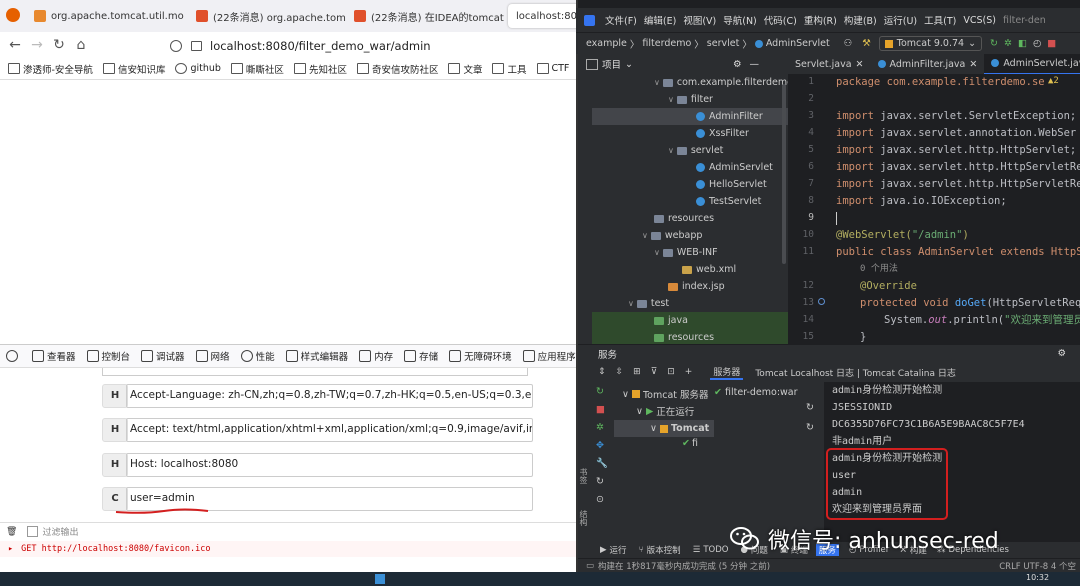 Image resolution: width=1080 pixels, height=586 pixels. What do you see at coordinates (689, 372) in the screenshot?
I see `add-icon: +` at bounding box center [689, 372].